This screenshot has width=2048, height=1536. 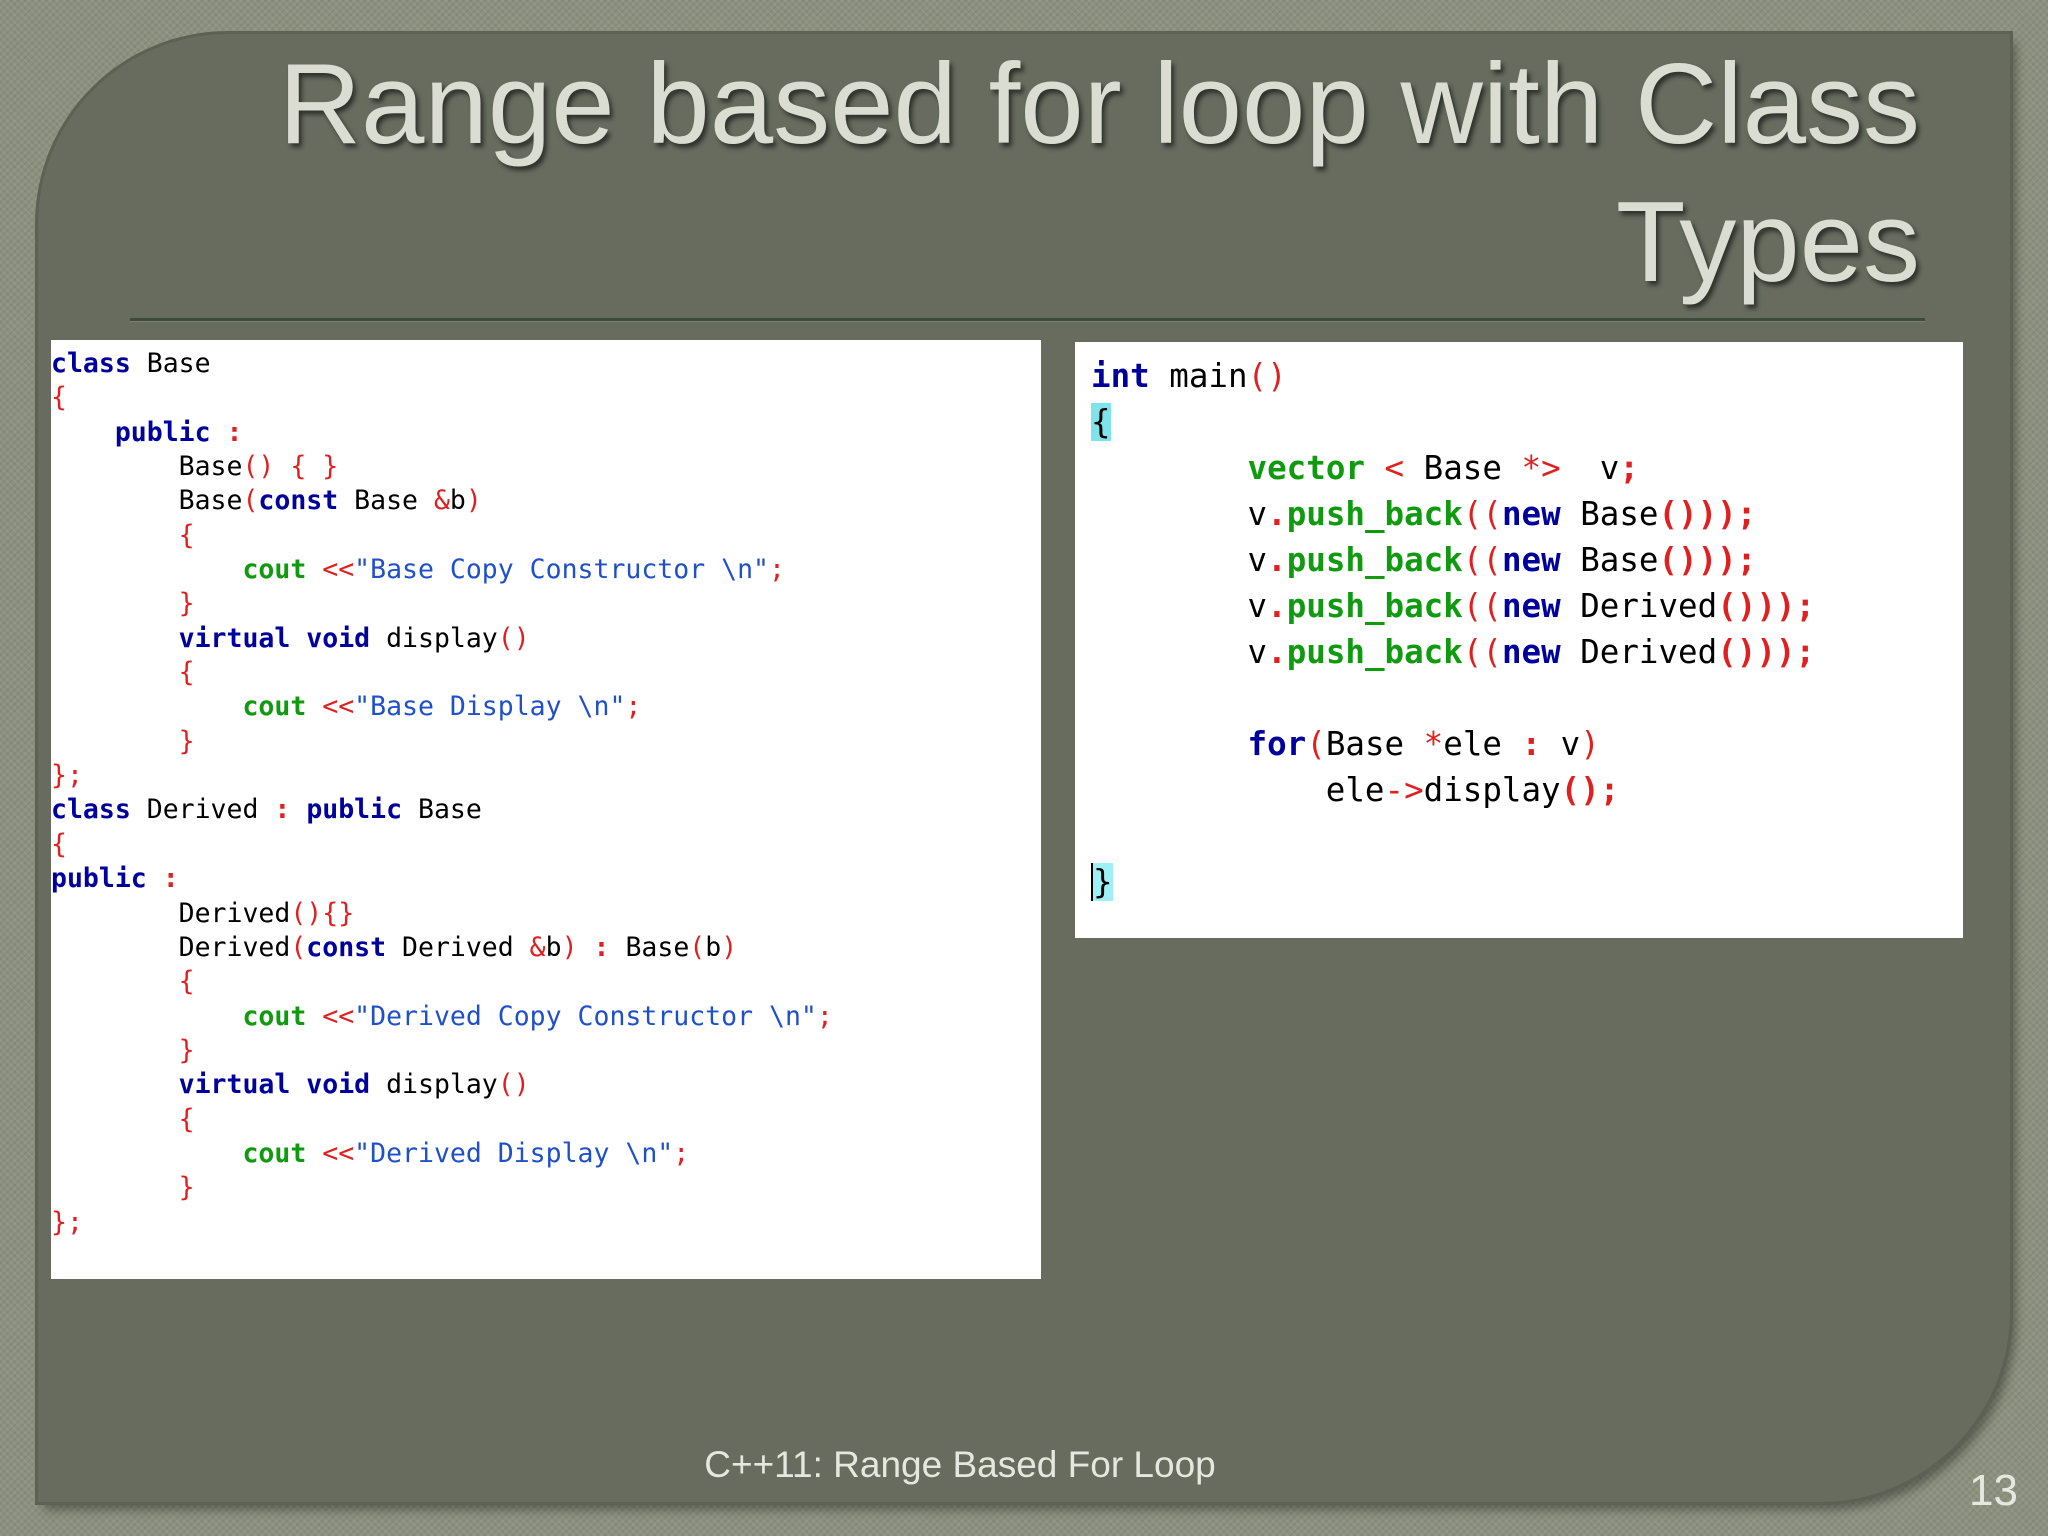 I want to click on code-line: Base(const Base &b), so click(x=266, y=500).